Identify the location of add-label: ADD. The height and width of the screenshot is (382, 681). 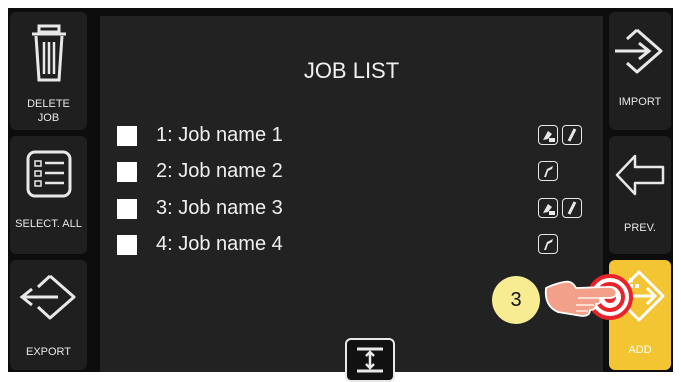
(640, 350).